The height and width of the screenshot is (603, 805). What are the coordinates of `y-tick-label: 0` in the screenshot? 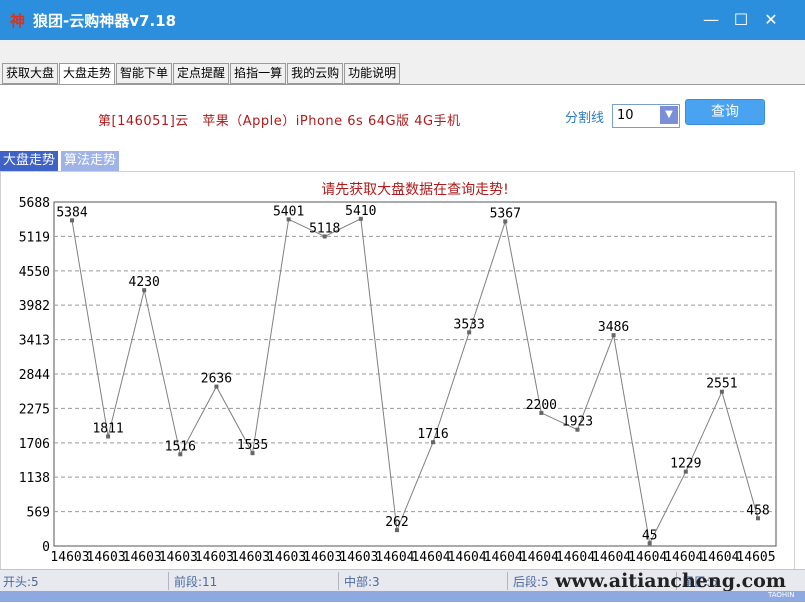 It's located at (46, 547).